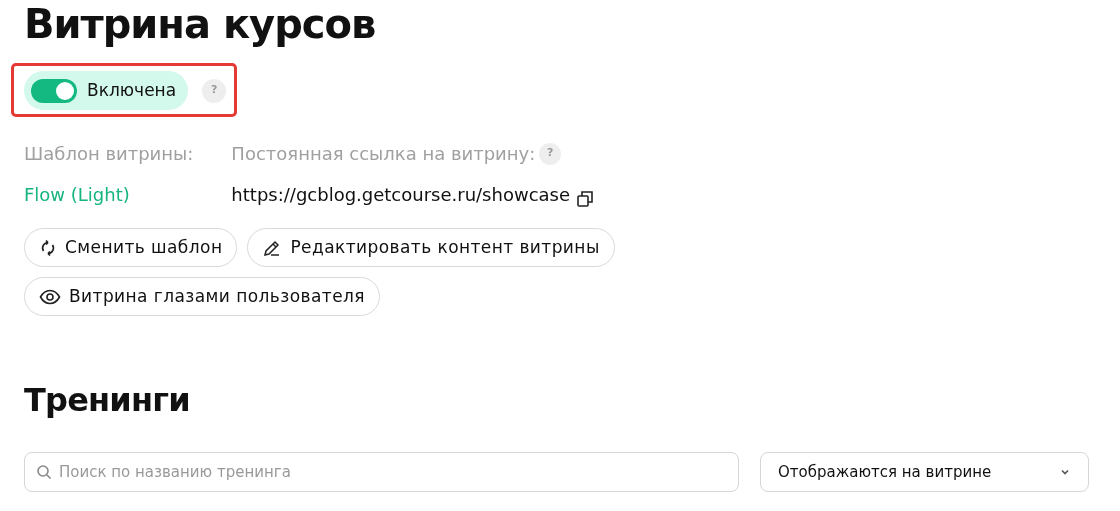  What do you see at coordinates (924, 472) in the screenshot?
I see `filter-dropdown: Отображаются на витрине` at bounding box center [924, 472].